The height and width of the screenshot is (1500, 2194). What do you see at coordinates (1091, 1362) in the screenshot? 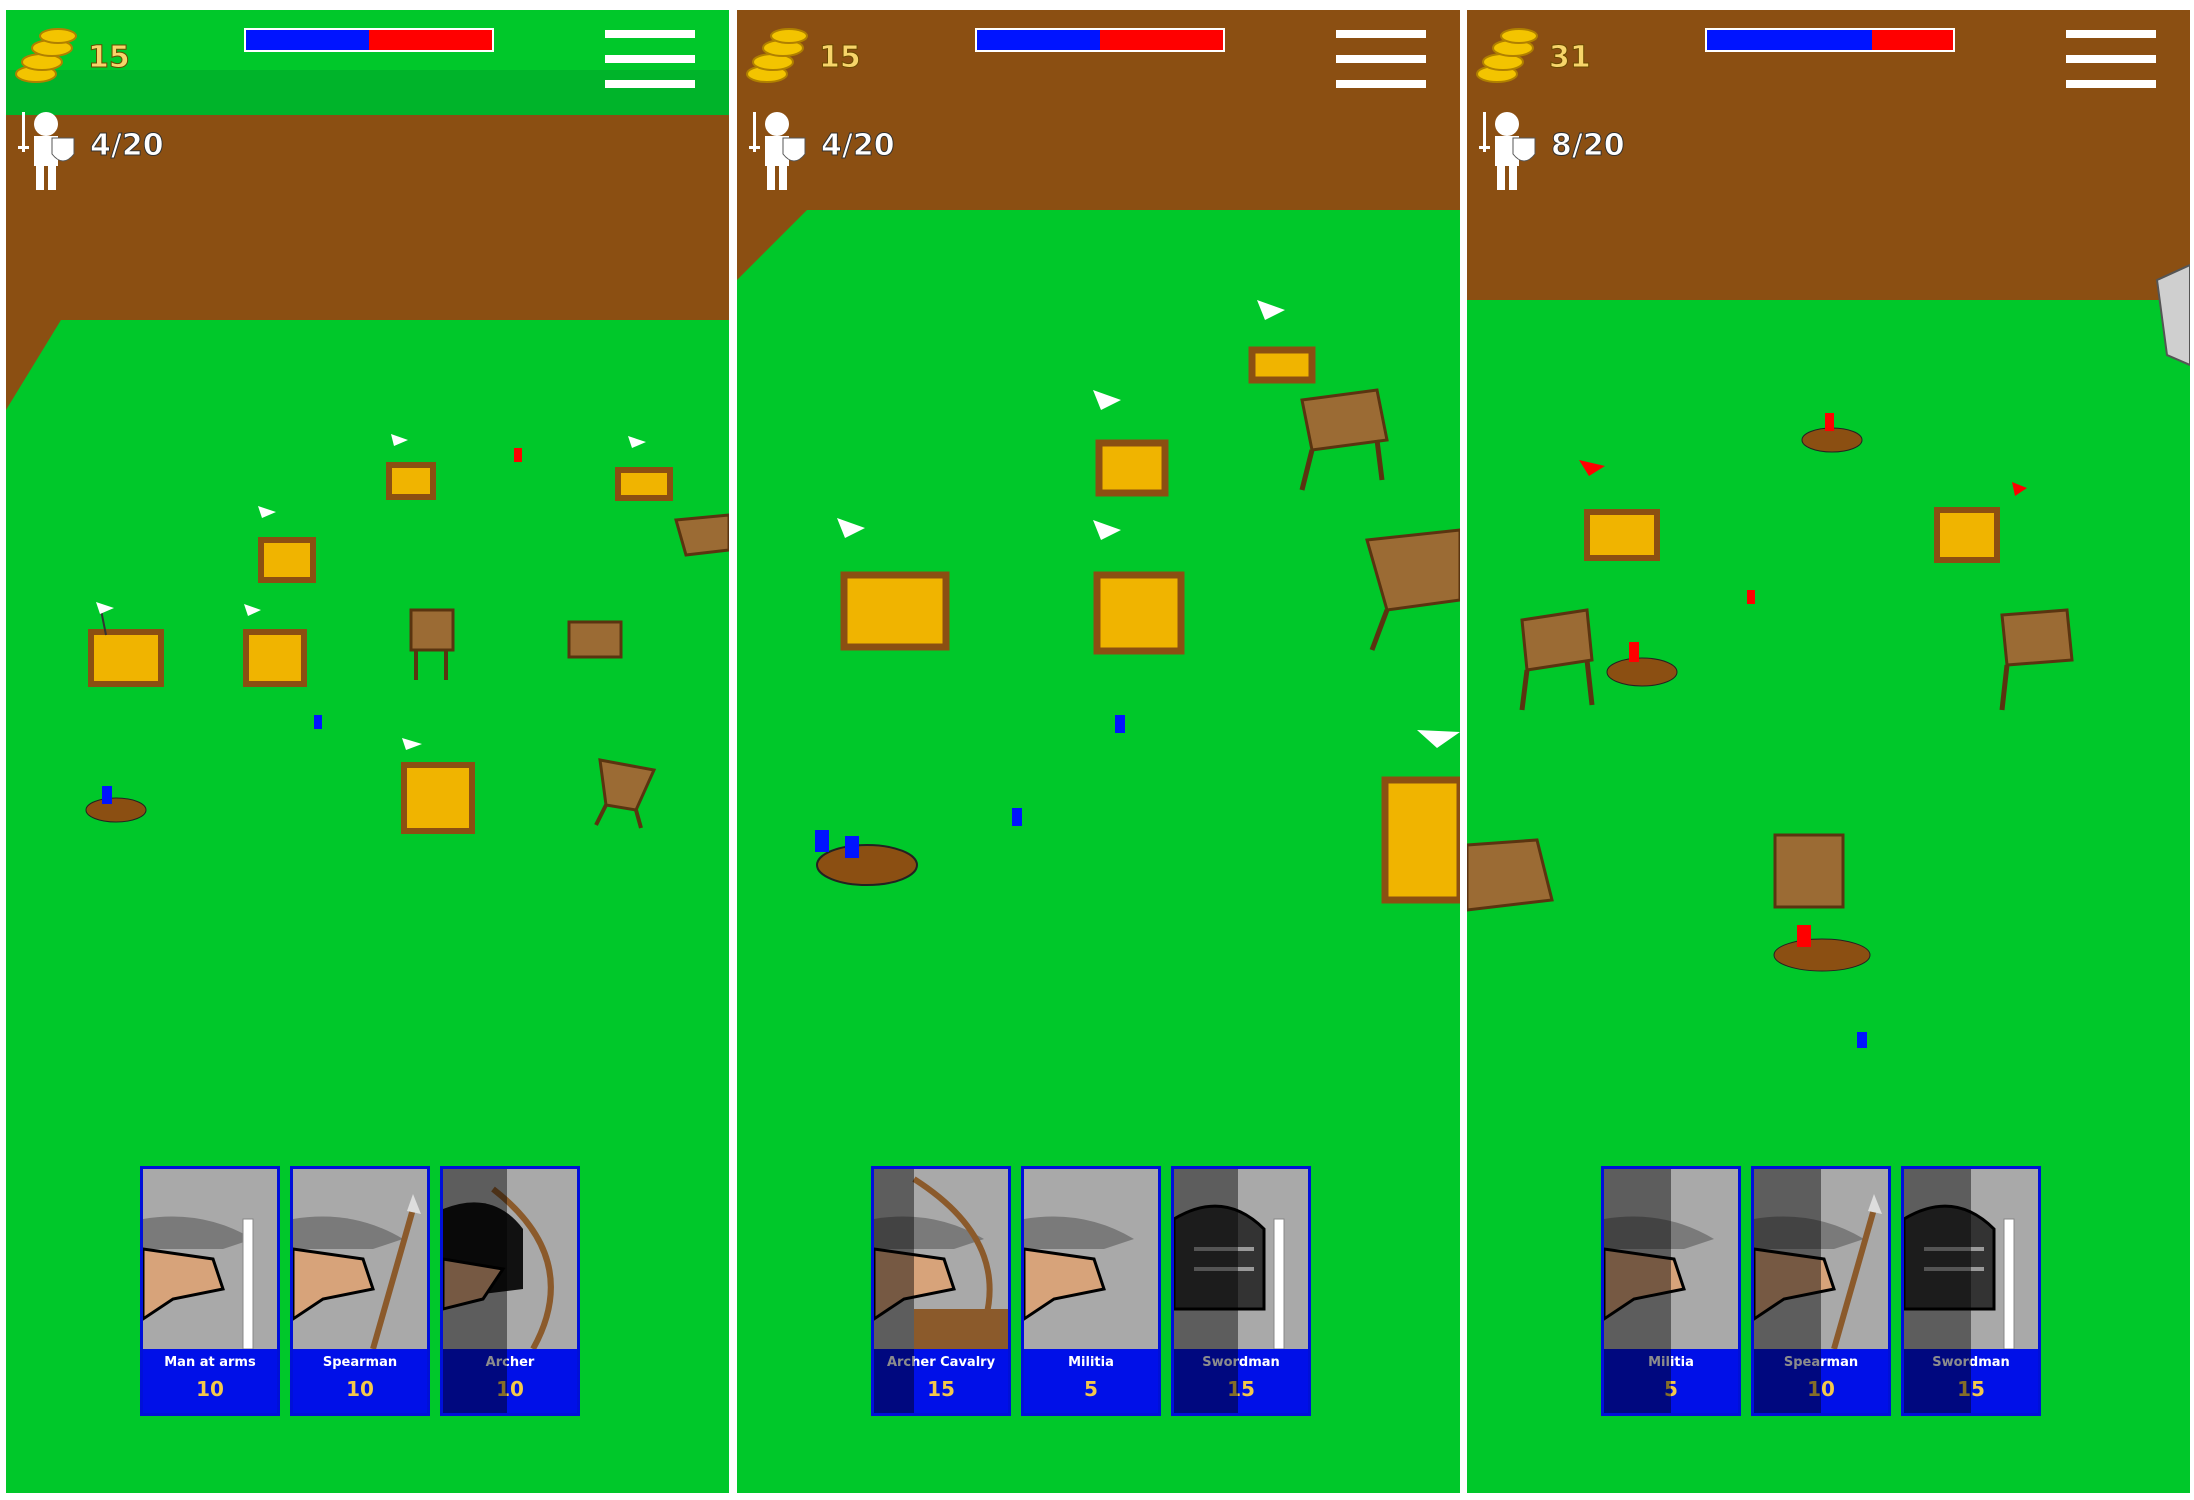
I see `unit-name: Militia` at bounding box center [1091, 1362].